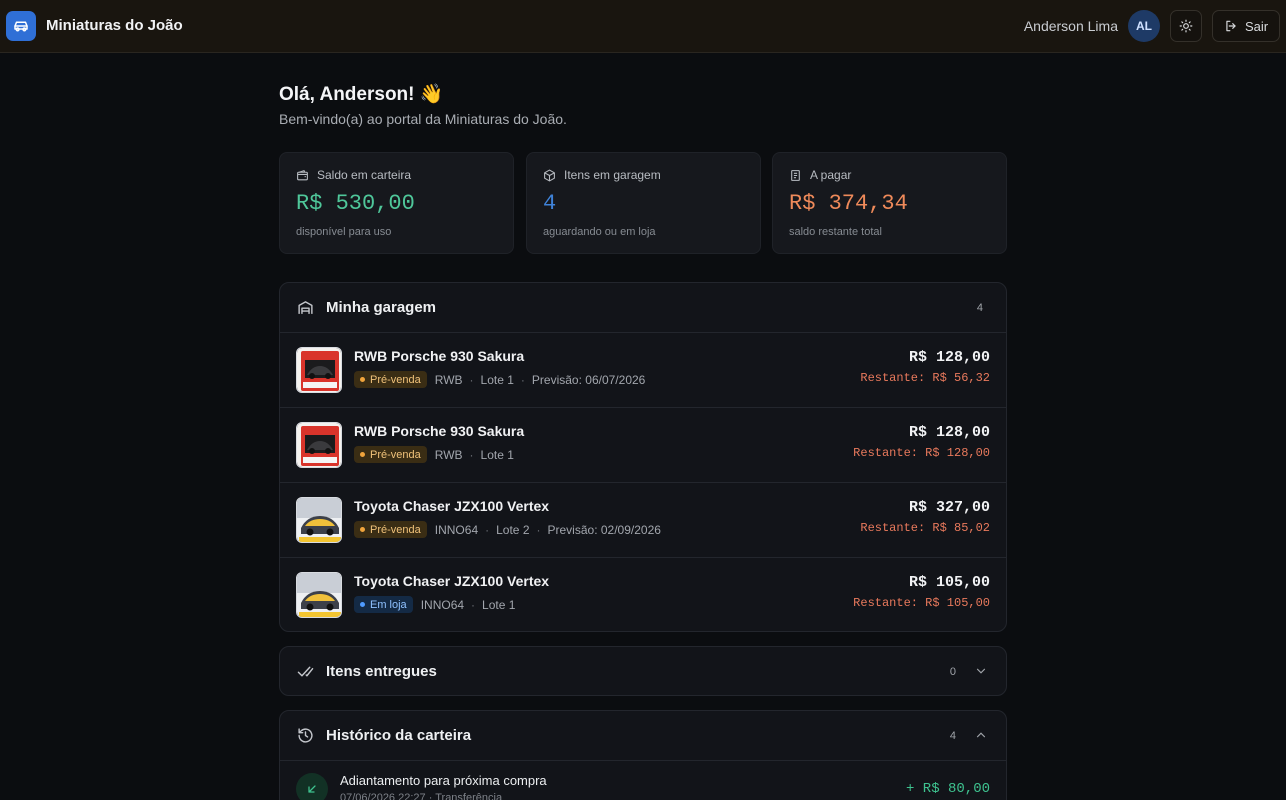  I want to click on delivered-title: Itens entregues, so click(381, 671).